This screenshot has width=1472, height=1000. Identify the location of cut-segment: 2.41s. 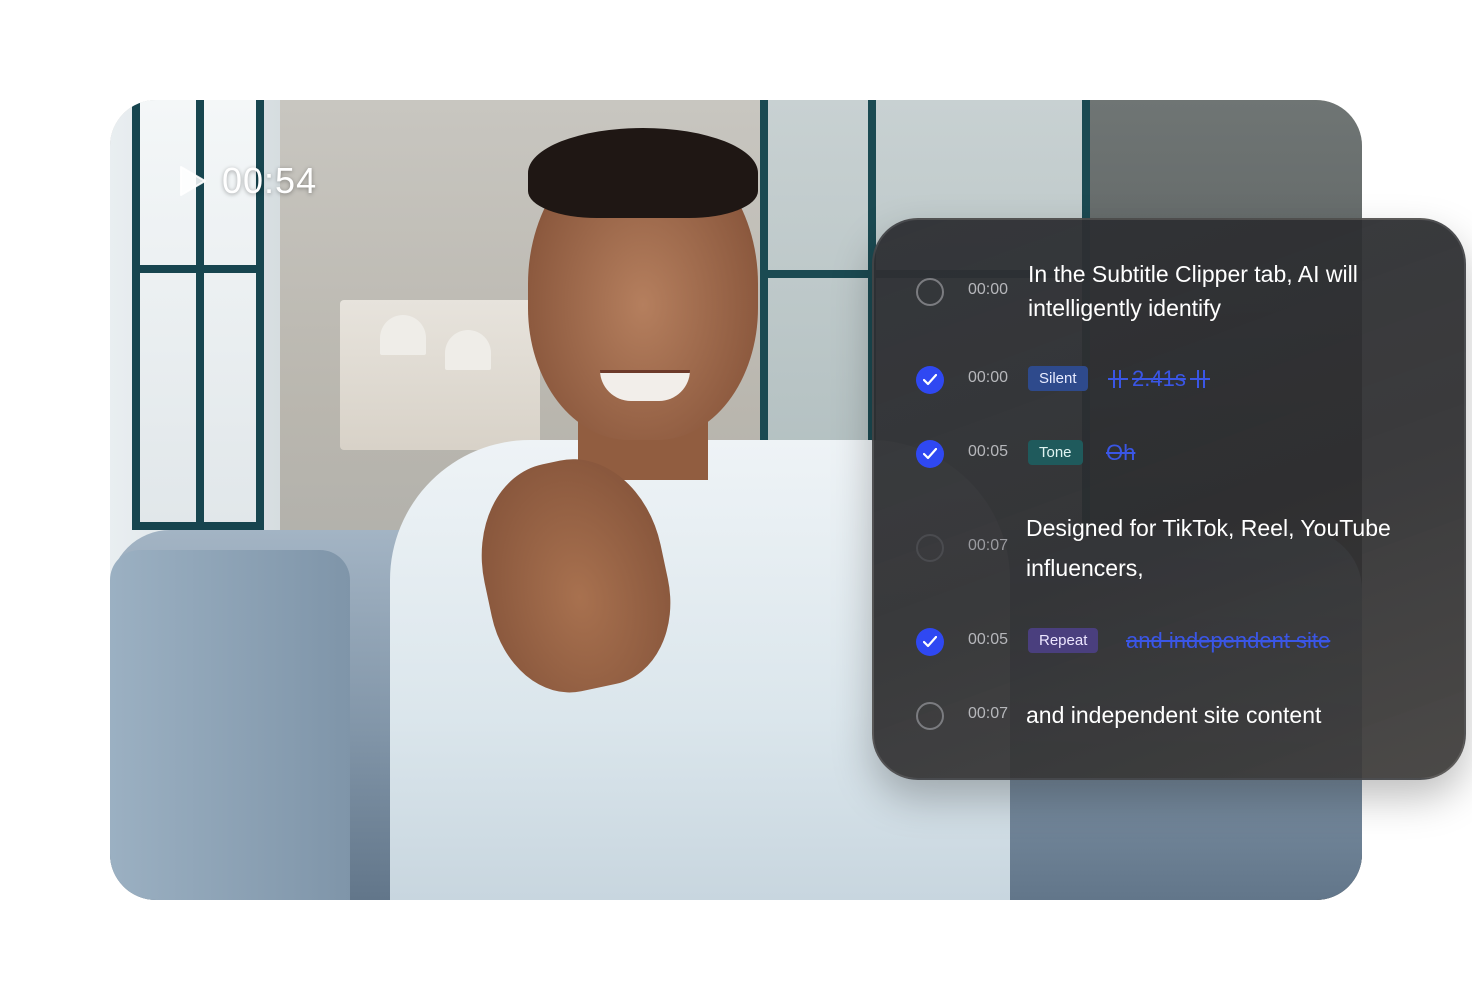
(1159, 379).